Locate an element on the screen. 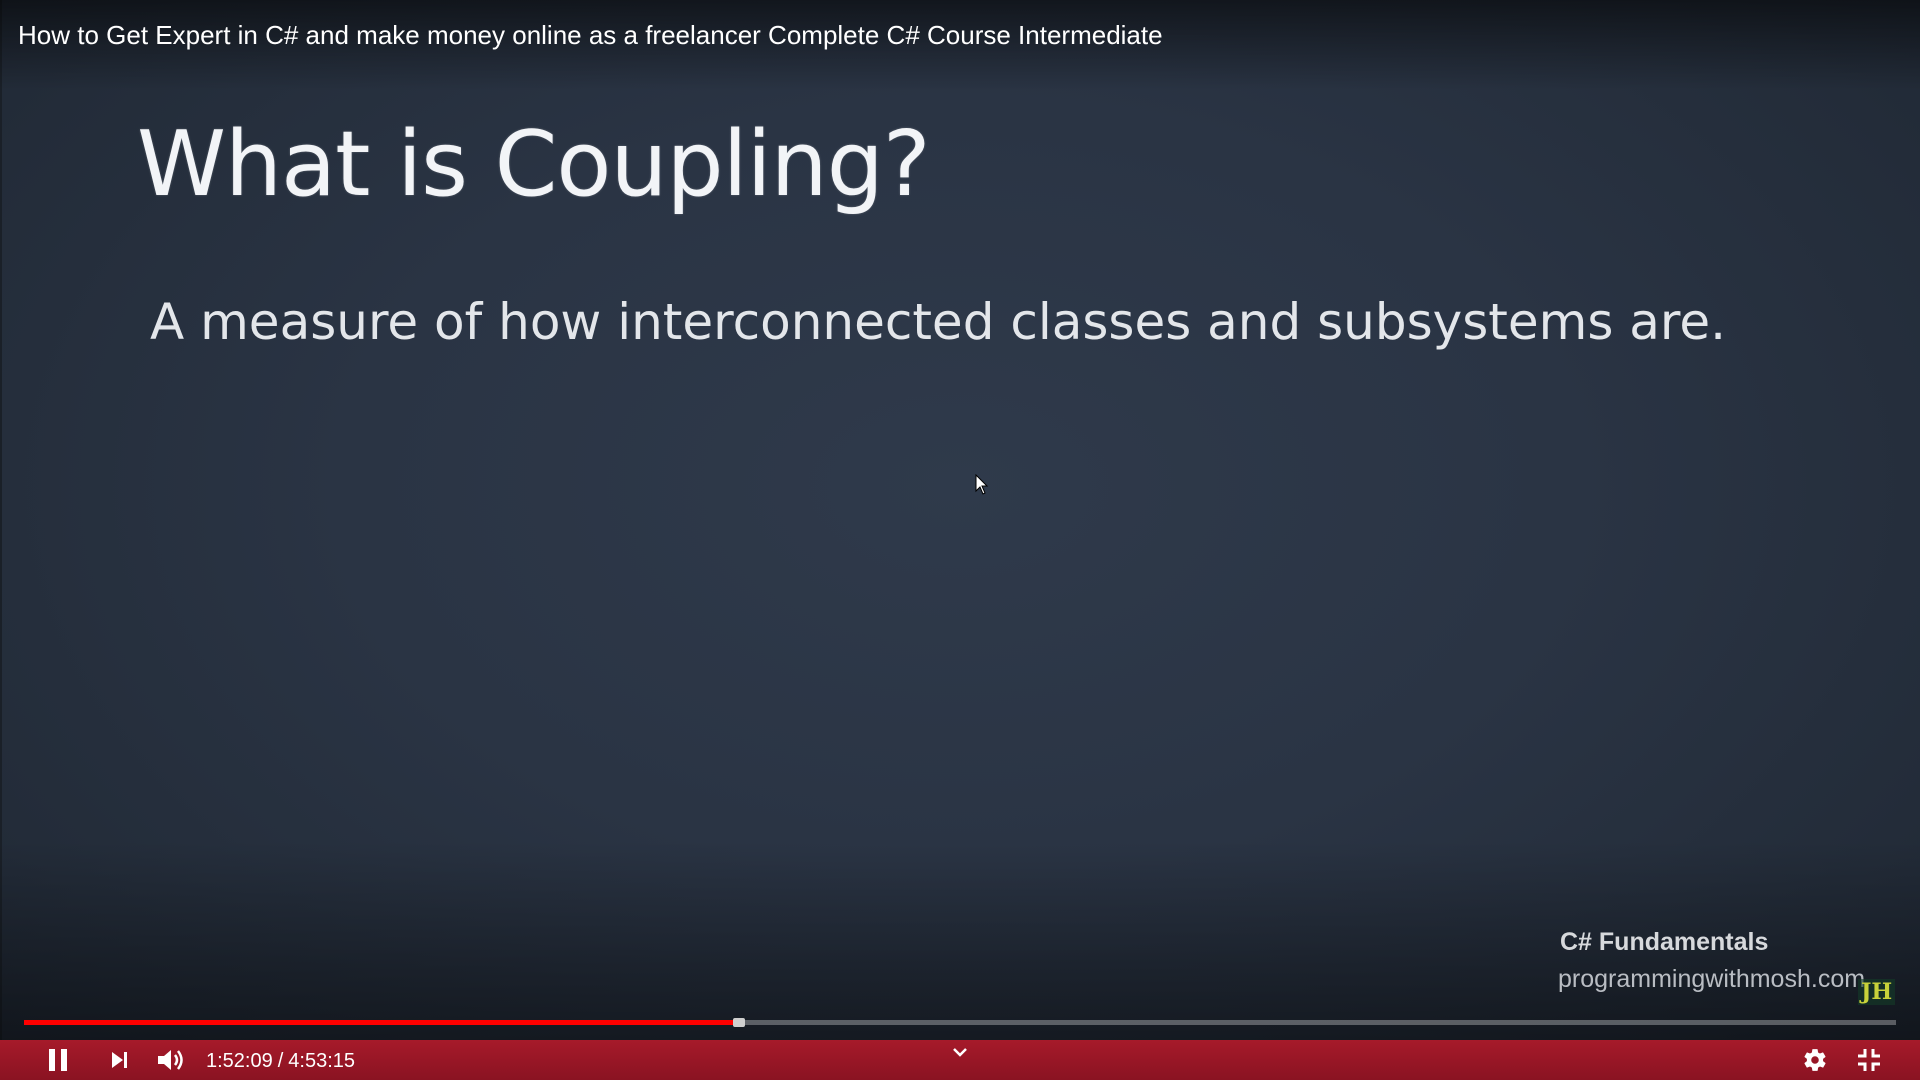  duration: 4:53:15 is located at coordinates (322, 1061).